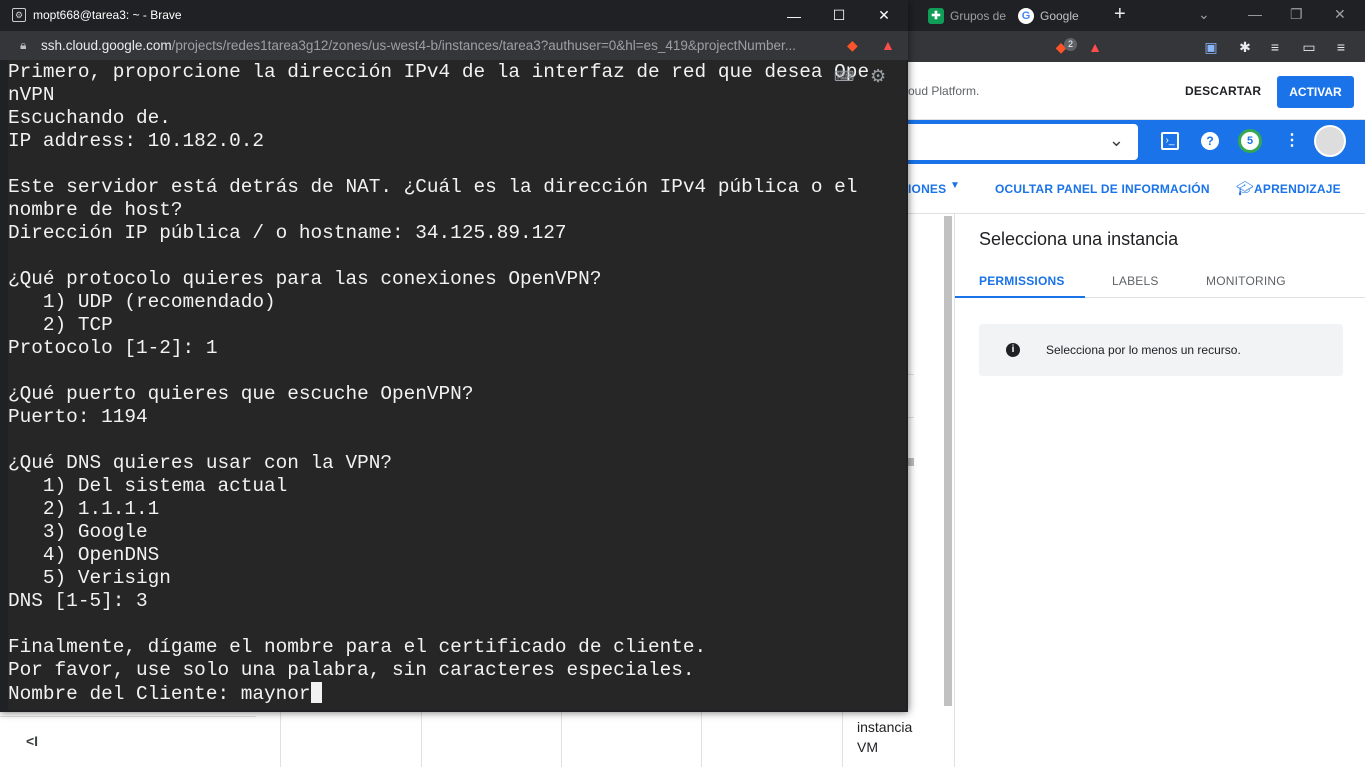 Image resolution: width=1365 pixels, height=767 pixels. What do you see at coordinates (839, 15) in the screenshot?
I see `maximize-button: ☐` at bounding box center [839, 15].